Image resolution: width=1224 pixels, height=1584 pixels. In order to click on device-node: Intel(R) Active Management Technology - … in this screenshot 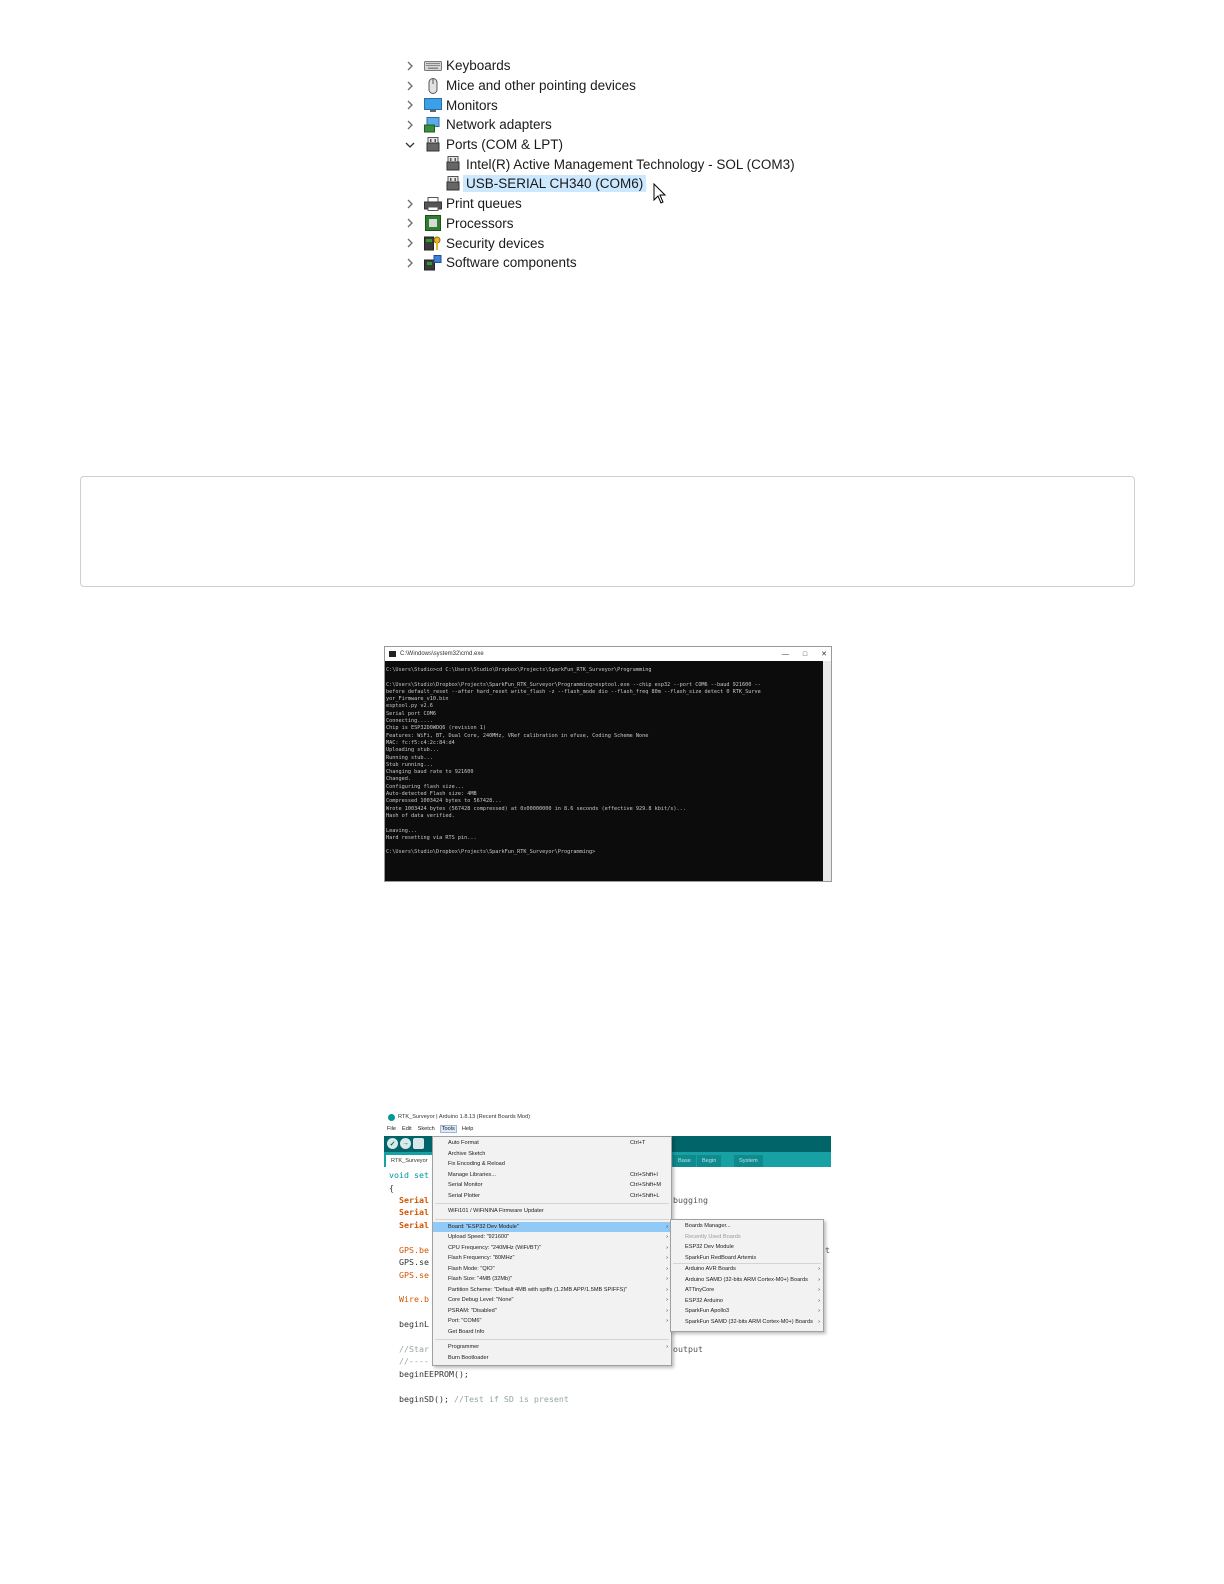, I will do `click(610, 164)`.